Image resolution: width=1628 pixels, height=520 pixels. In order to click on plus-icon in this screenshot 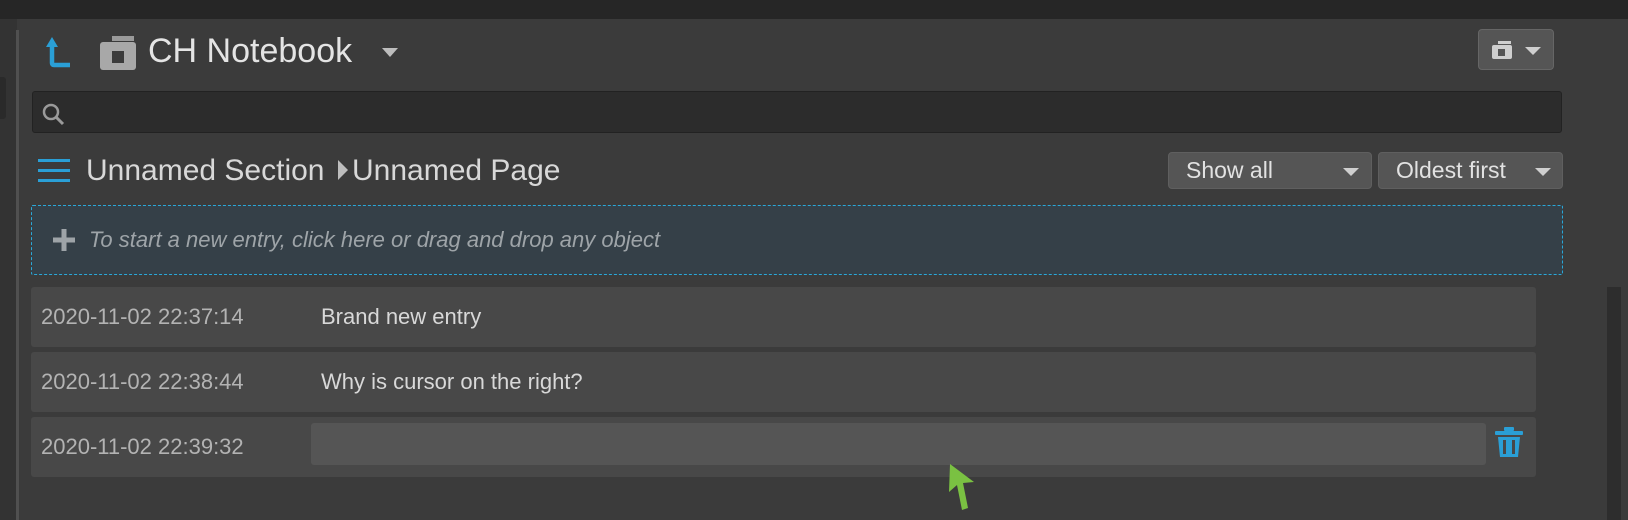, I will do `click(64, 240)`.